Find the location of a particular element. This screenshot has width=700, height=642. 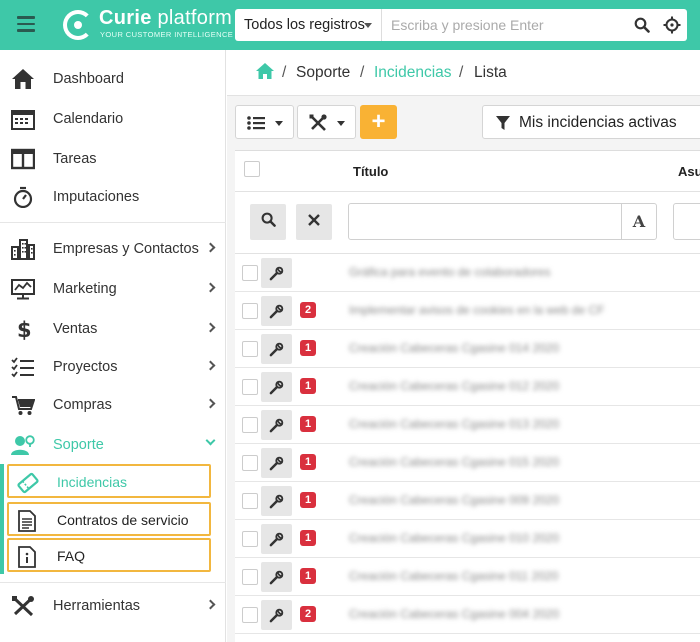

saved-filter-button: Mis incidencias activas is located at coordinates (591, 122).